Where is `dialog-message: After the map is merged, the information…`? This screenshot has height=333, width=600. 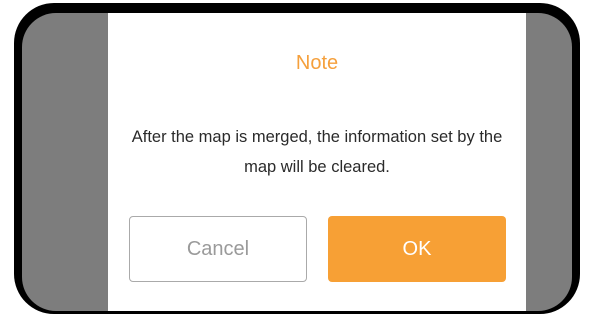 dialog-message: After the map is merged, the information… is located at coordinates (317, 152).